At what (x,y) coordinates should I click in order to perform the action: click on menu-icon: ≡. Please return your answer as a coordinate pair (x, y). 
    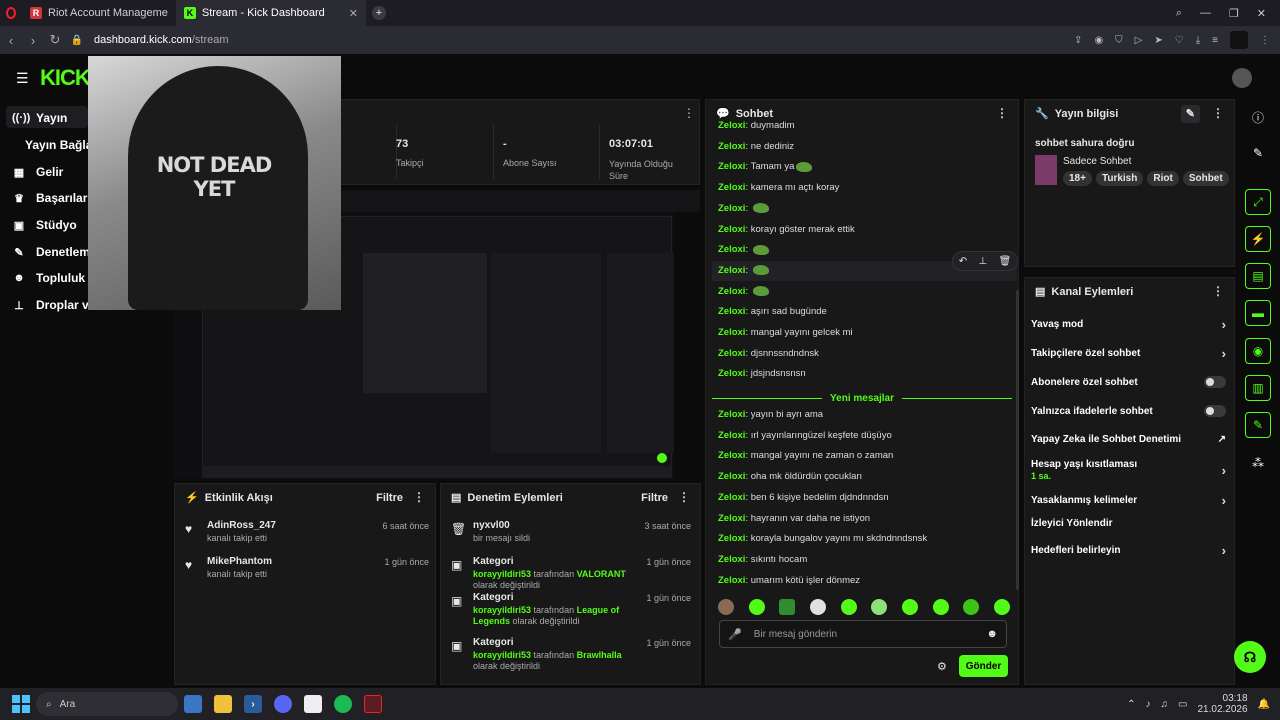
    Looking at the image, I should click on (1215, 40).